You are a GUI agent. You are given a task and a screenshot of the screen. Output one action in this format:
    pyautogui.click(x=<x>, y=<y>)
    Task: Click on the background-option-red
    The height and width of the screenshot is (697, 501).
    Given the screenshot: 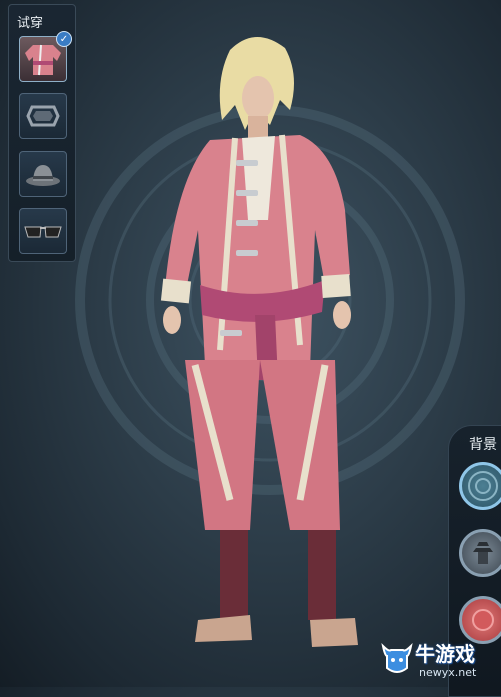 What is the action you would take?
    pyautogui.click(x=480, y=620)
    